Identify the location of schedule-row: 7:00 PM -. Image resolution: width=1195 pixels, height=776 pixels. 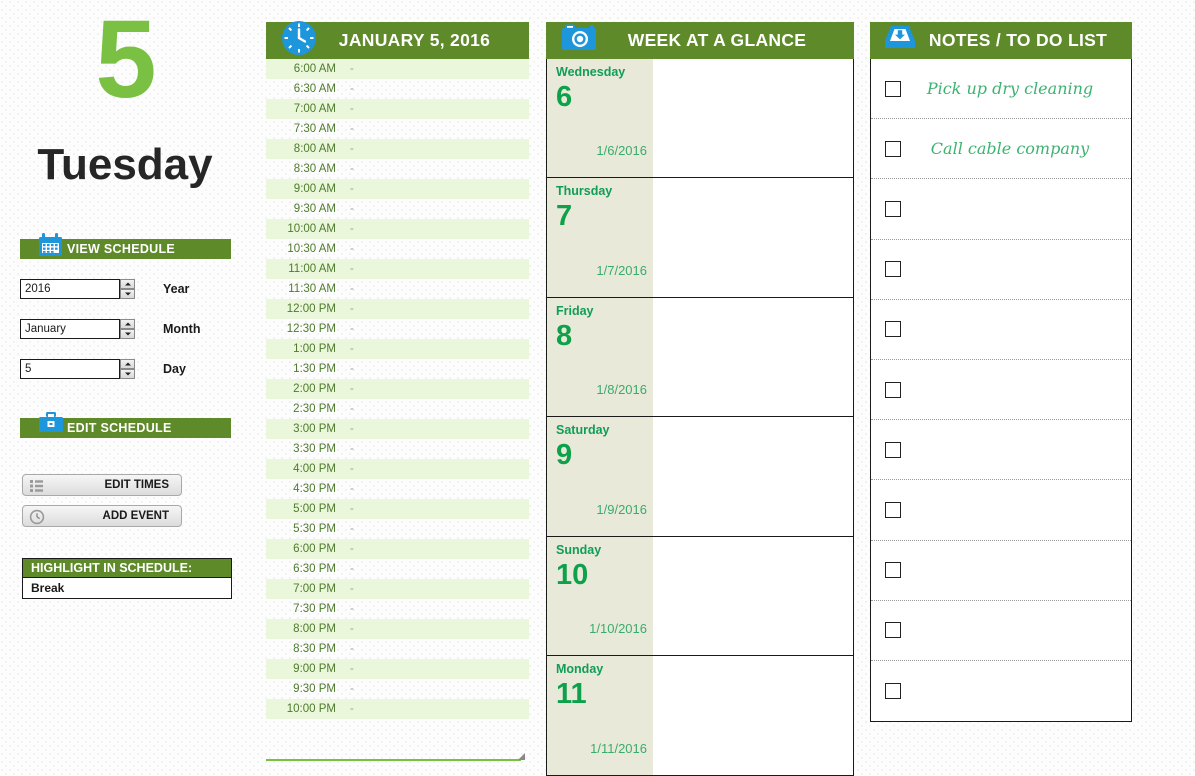
(397, 589).